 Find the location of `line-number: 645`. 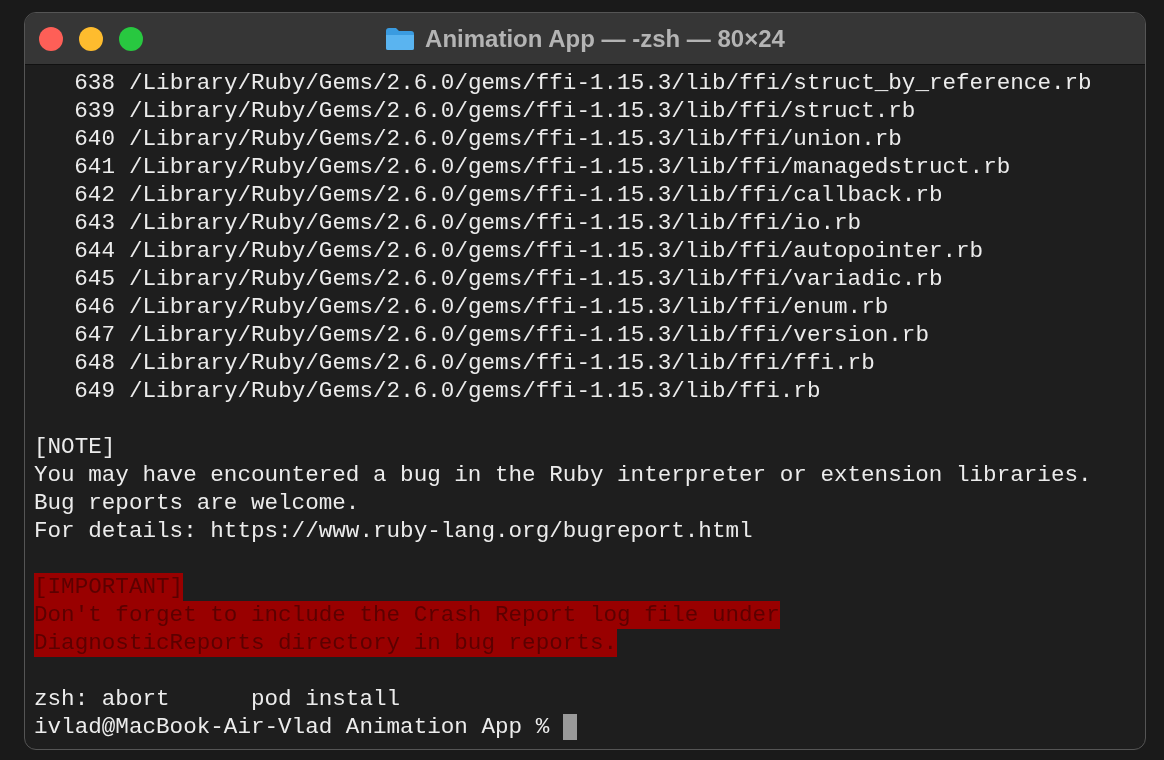

line-number: 645 is located at coordinates (94, 279).